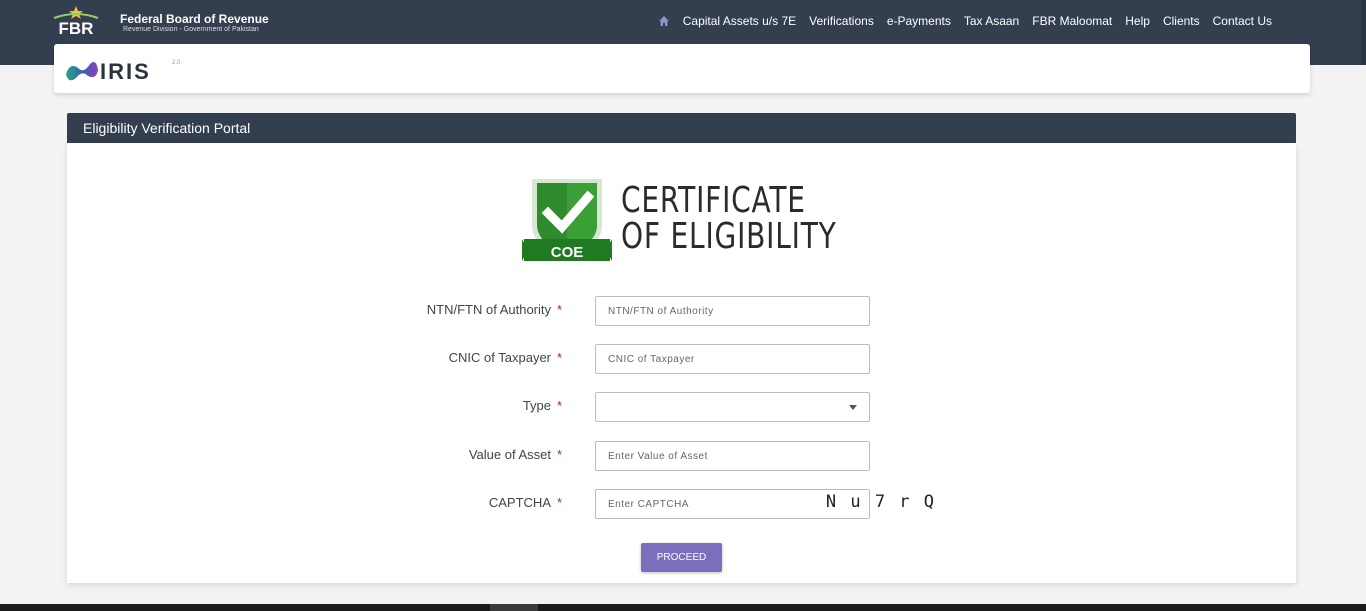  I want to click on org-name: Federal Board of Revenue, so click(194, 19).